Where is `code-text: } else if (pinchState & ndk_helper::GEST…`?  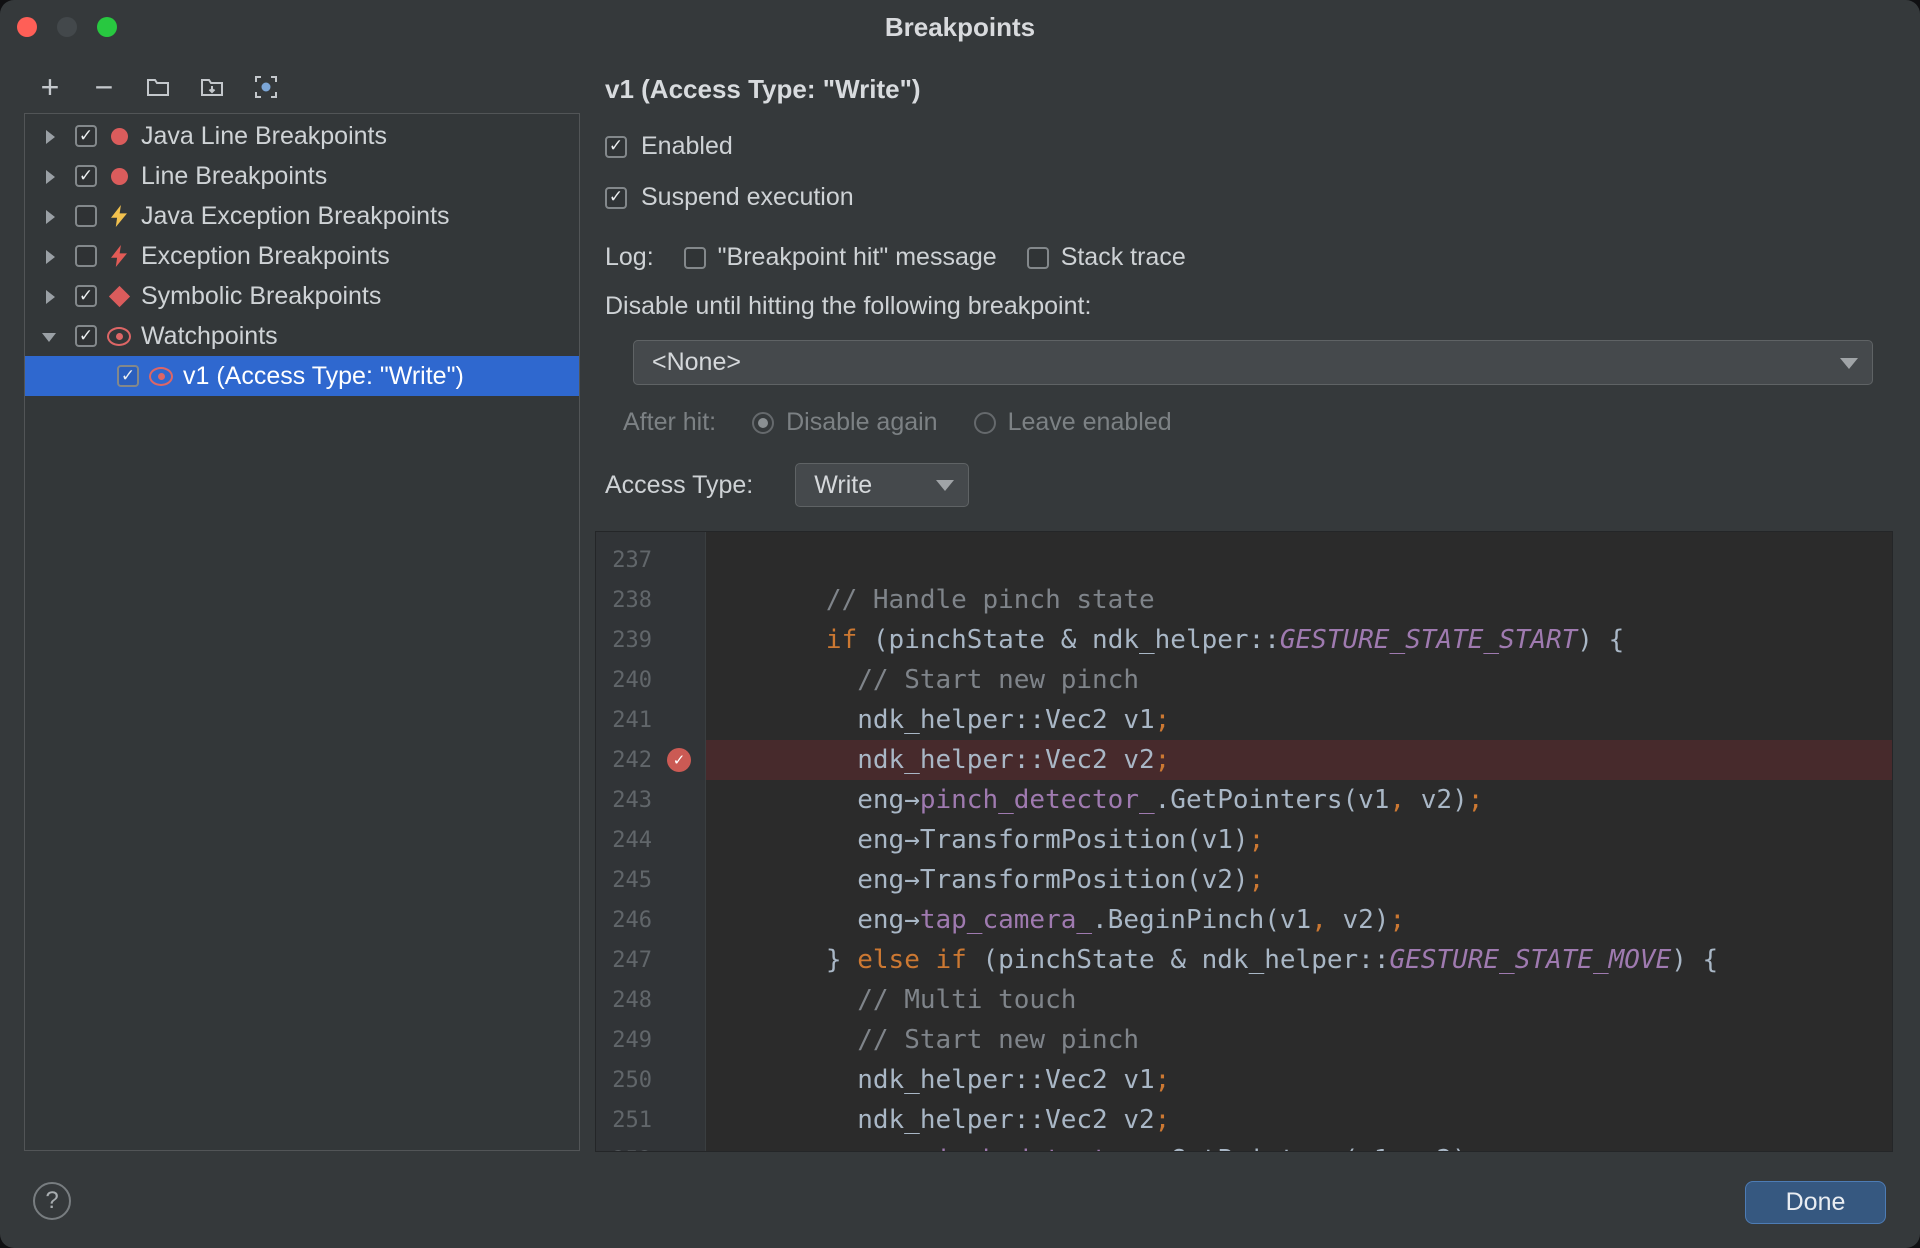
code-text: } else if (pinchState & ndk_helper::GEST… is located at coordinates (1225, 960).